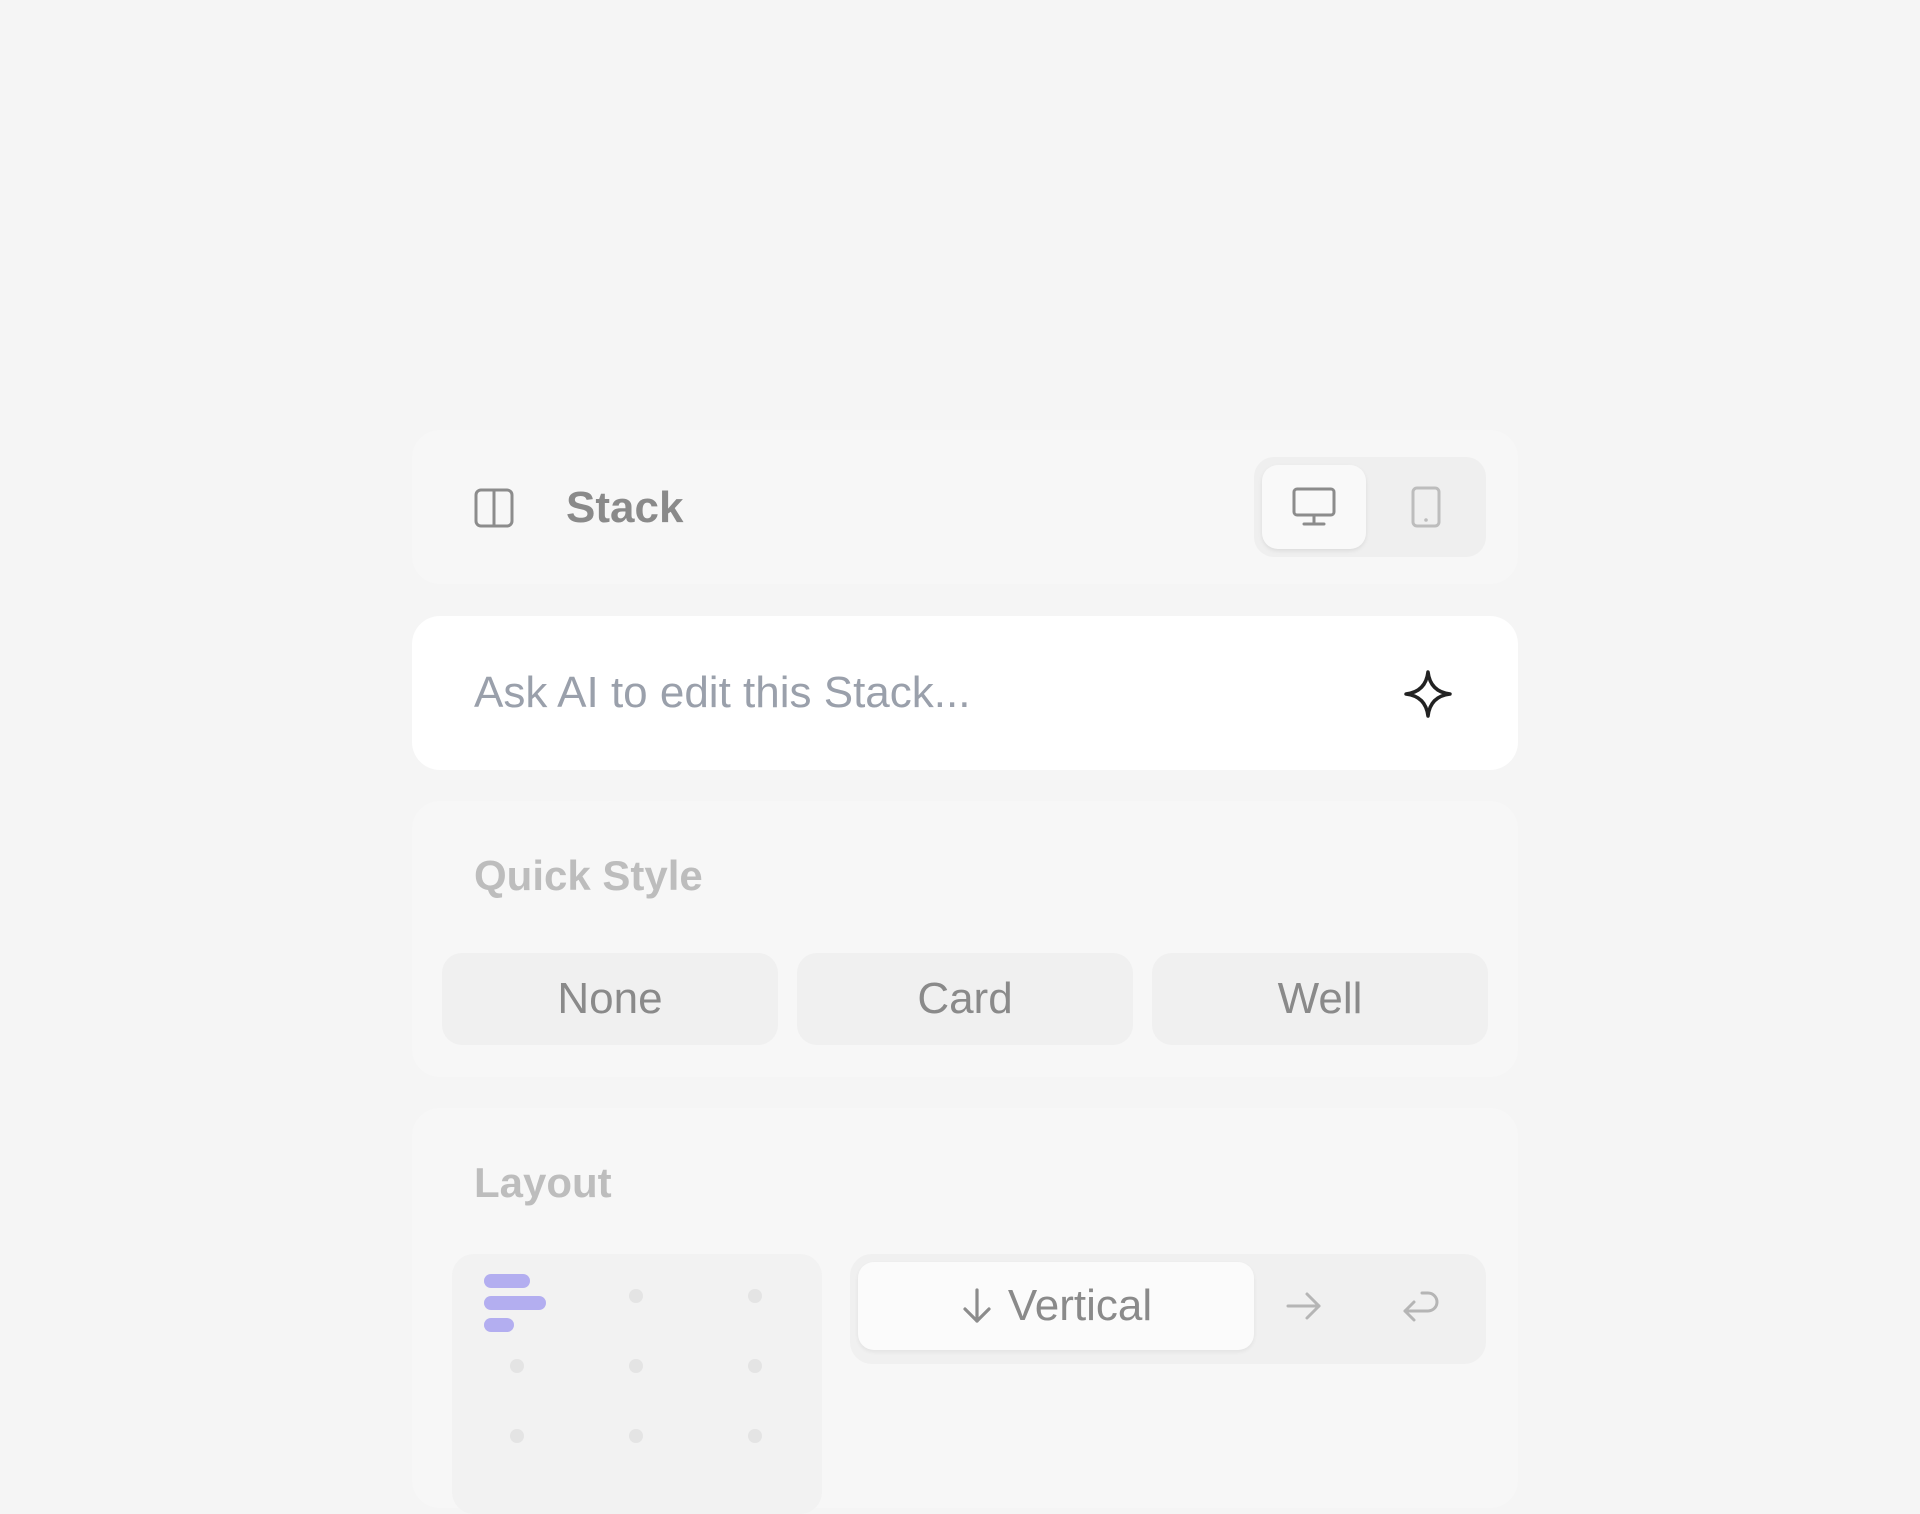  What do you see at coordinates (517, 1436) in the screenshot?
I see `align-bottom-left-dot` at bounding box center [517, 1436].